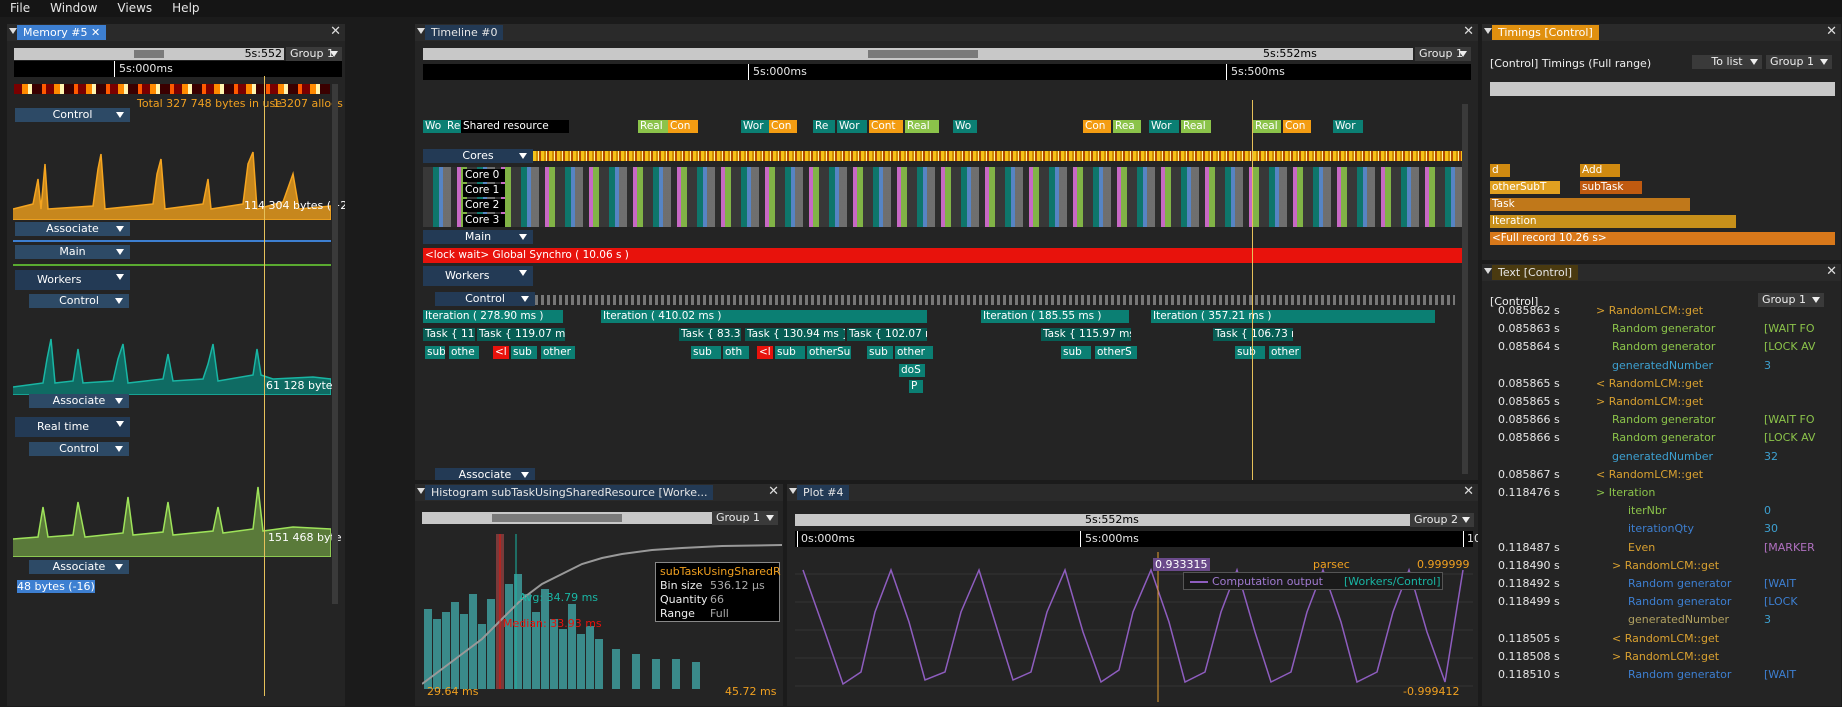  What do you see at coordinates (918, 53) in the screenshot?
I see `timeline-scrollbar: 5s:552ms` at bounding box center [918, 53].